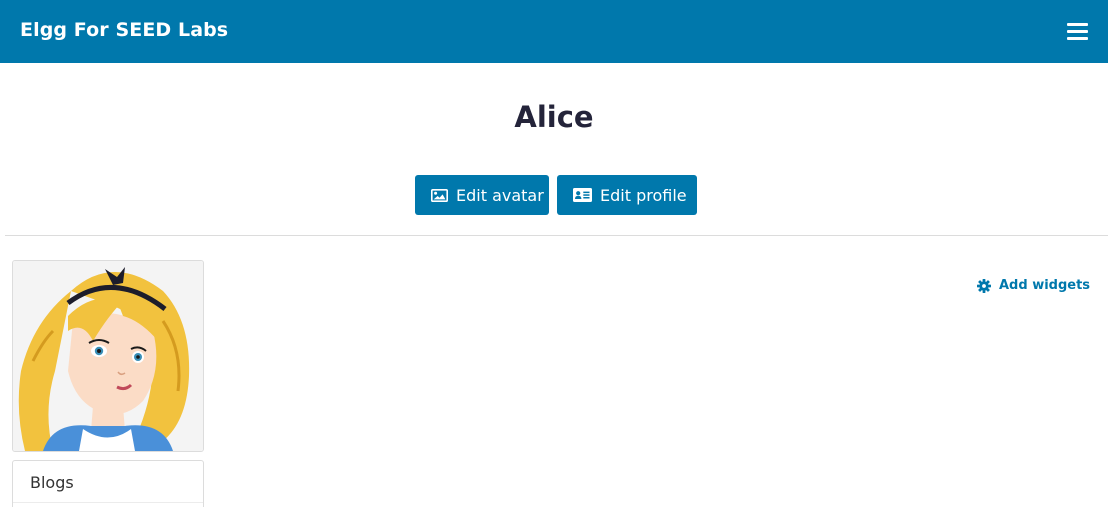 This screenshot has height=507, width=1108. What do you see at coordinates (124, 30) in the screenshot?
I see `site-title-link: Elgg For SEED Labs` at bounding box center [124, 30].